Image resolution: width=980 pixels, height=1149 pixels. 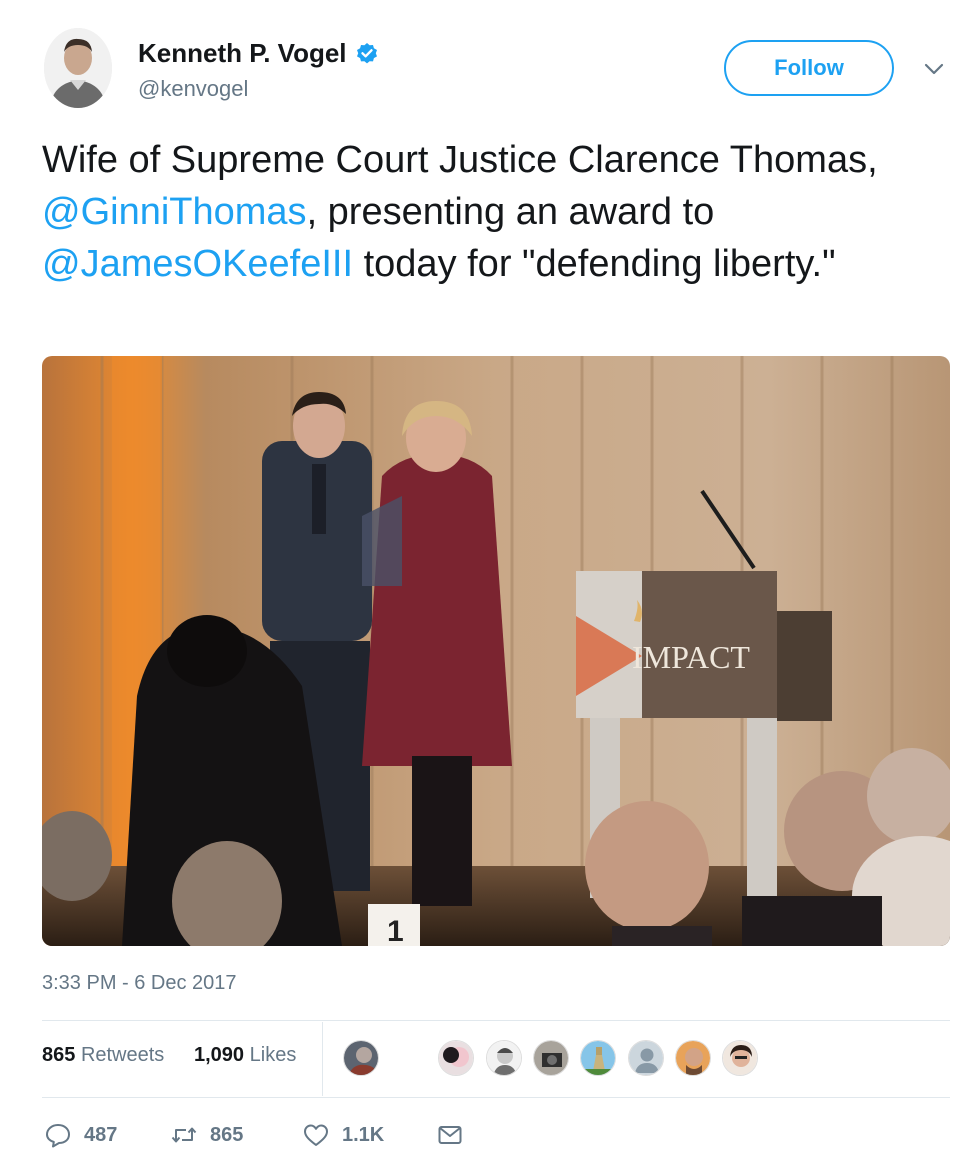 What do you see at coordinates (193, 89) in the screenshot?
I see `author-handle: @kenvogel` at bounding box center [193, 89].